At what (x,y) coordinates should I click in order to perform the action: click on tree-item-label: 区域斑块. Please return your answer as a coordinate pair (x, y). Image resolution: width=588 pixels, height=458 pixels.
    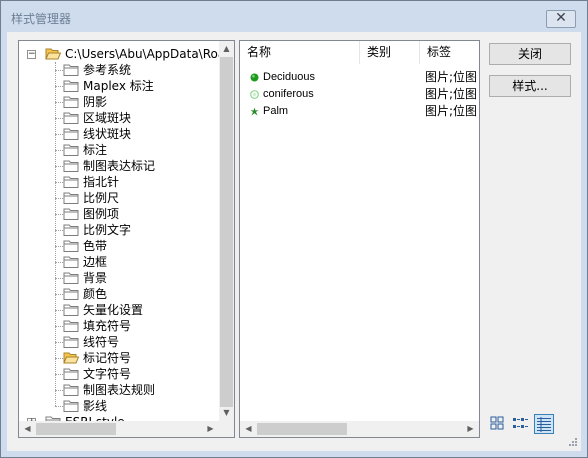
    Looking at the image, I should click on (107, 118).